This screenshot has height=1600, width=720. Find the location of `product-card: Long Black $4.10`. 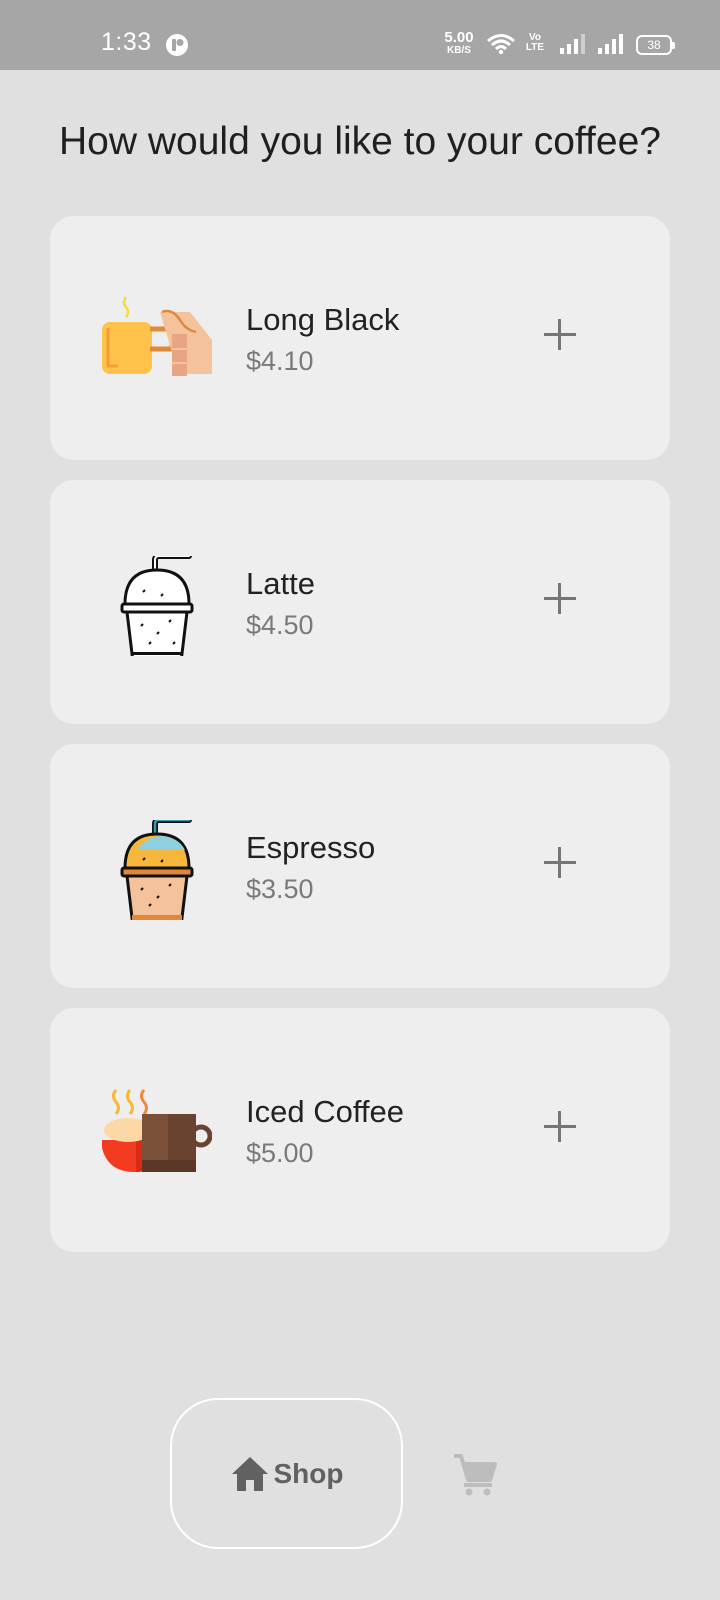

product-card: Long Black $4.10 is located at coordinates (360, 338).